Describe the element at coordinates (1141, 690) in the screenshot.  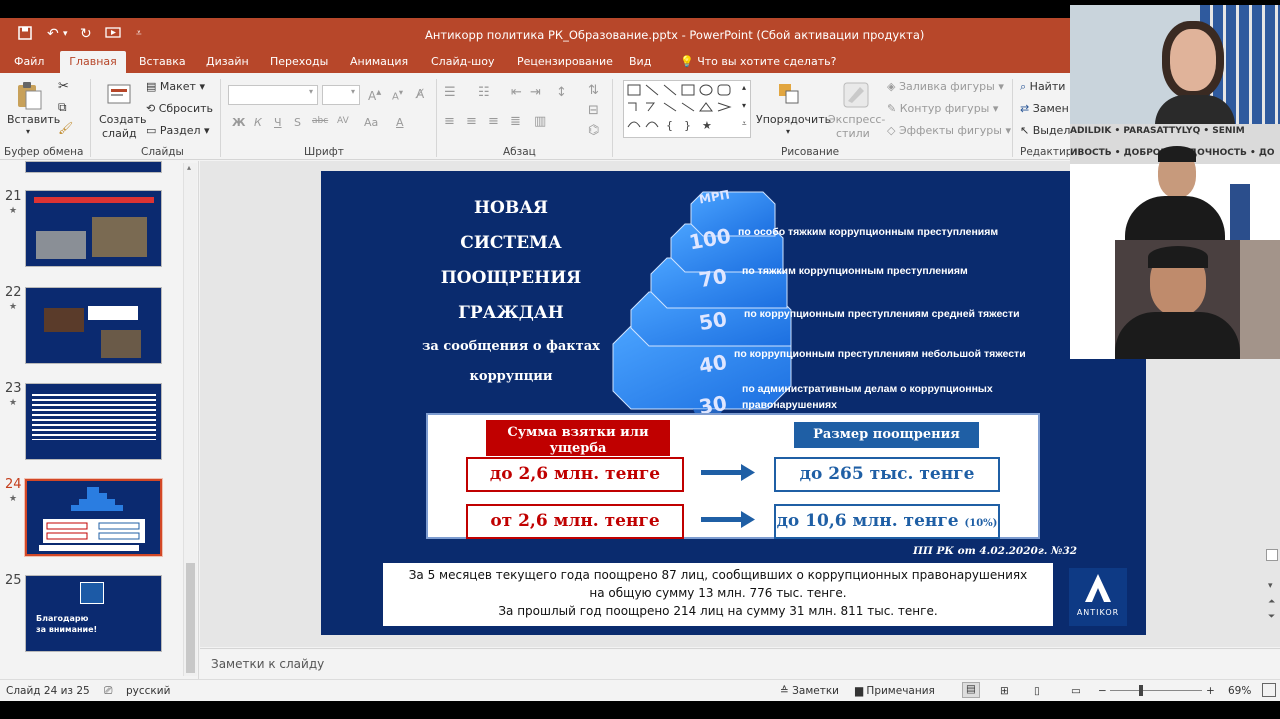
I see `zoom-slider-thumb` at that location.